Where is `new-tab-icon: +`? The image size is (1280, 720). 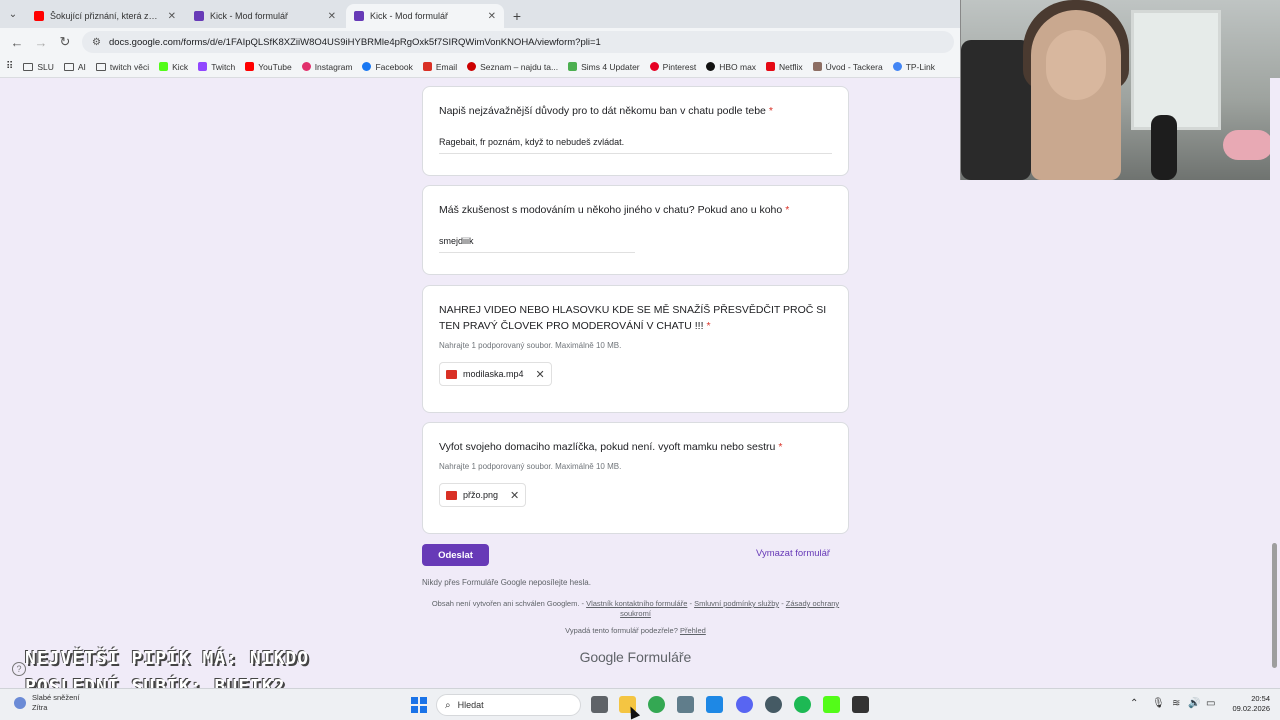
new-tab-icon: + is located at coordinates (517, 16).